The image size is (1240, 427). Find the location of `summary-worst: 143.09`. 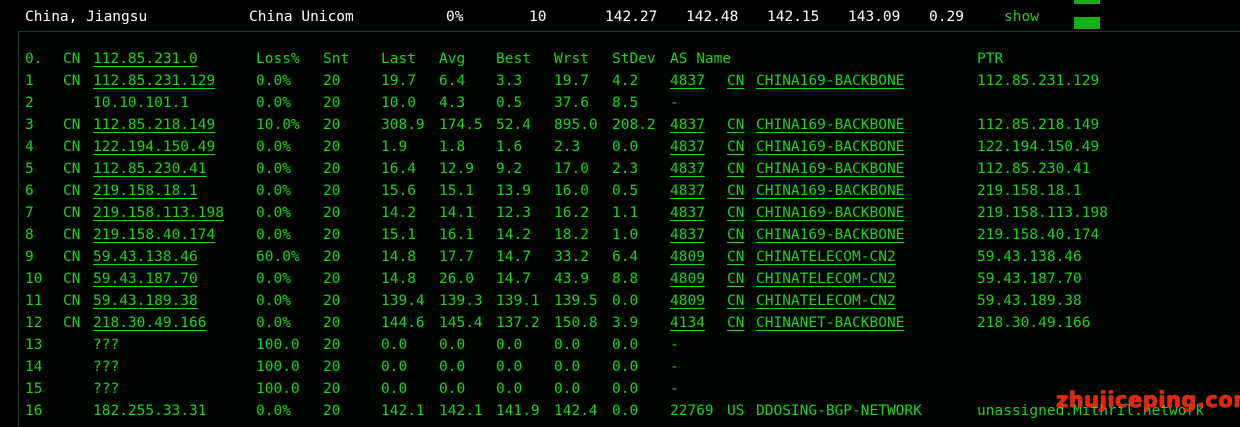

summary-worst: 143.09 is located at coordinates (874, 17).